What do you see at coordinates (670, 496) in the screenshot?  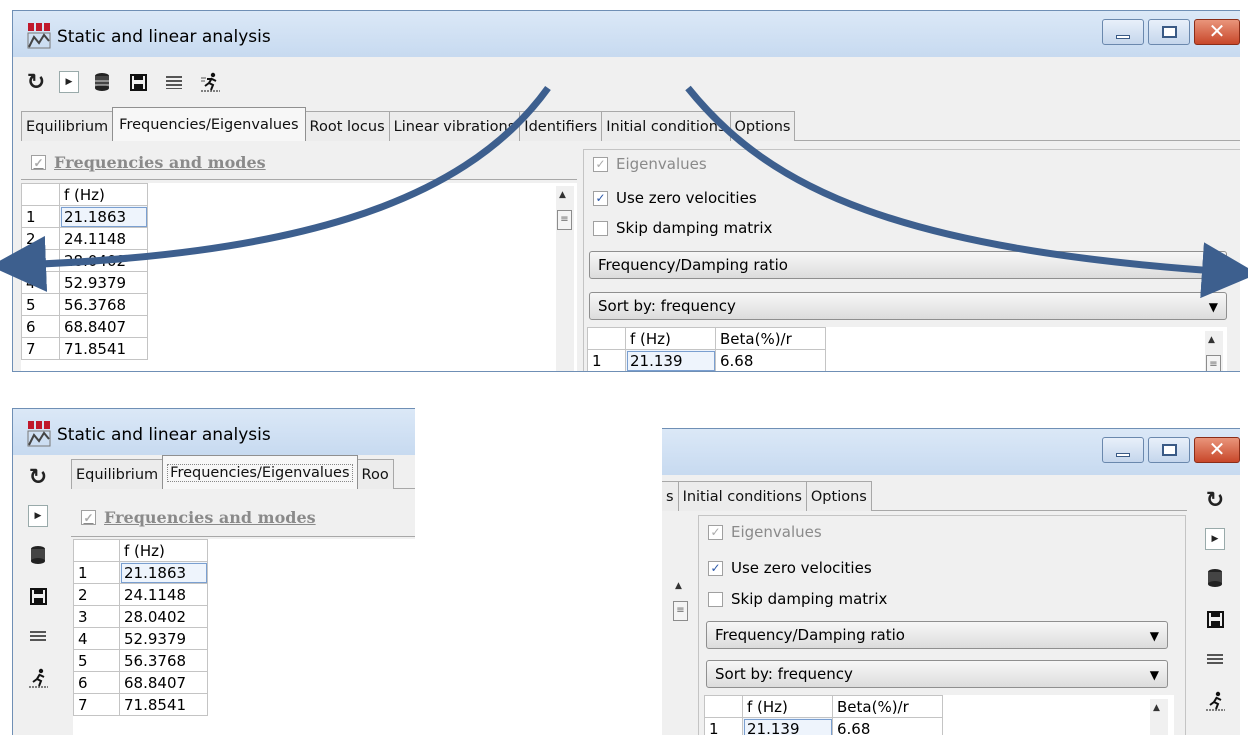 I see `tab-partial: s` at bounding box center [670, 496].